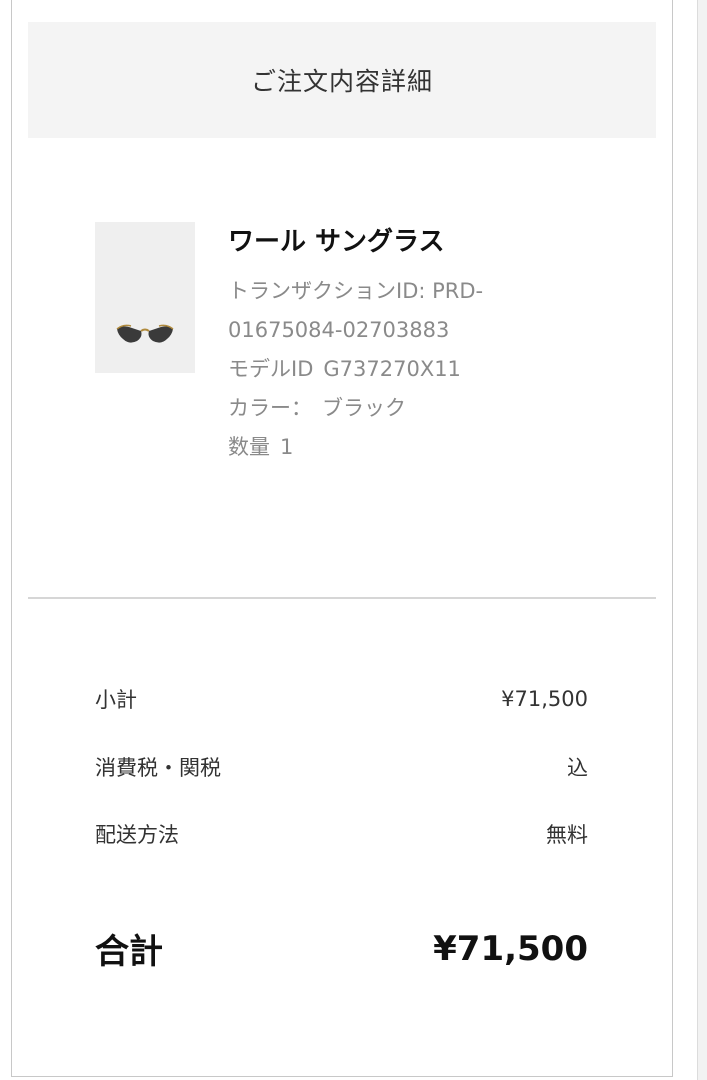 The height and width of the screenshot is (1080, 707). Describe the element at coordinates (287, 447) in the screenshot. I see `quantity-value: 1` at that location.